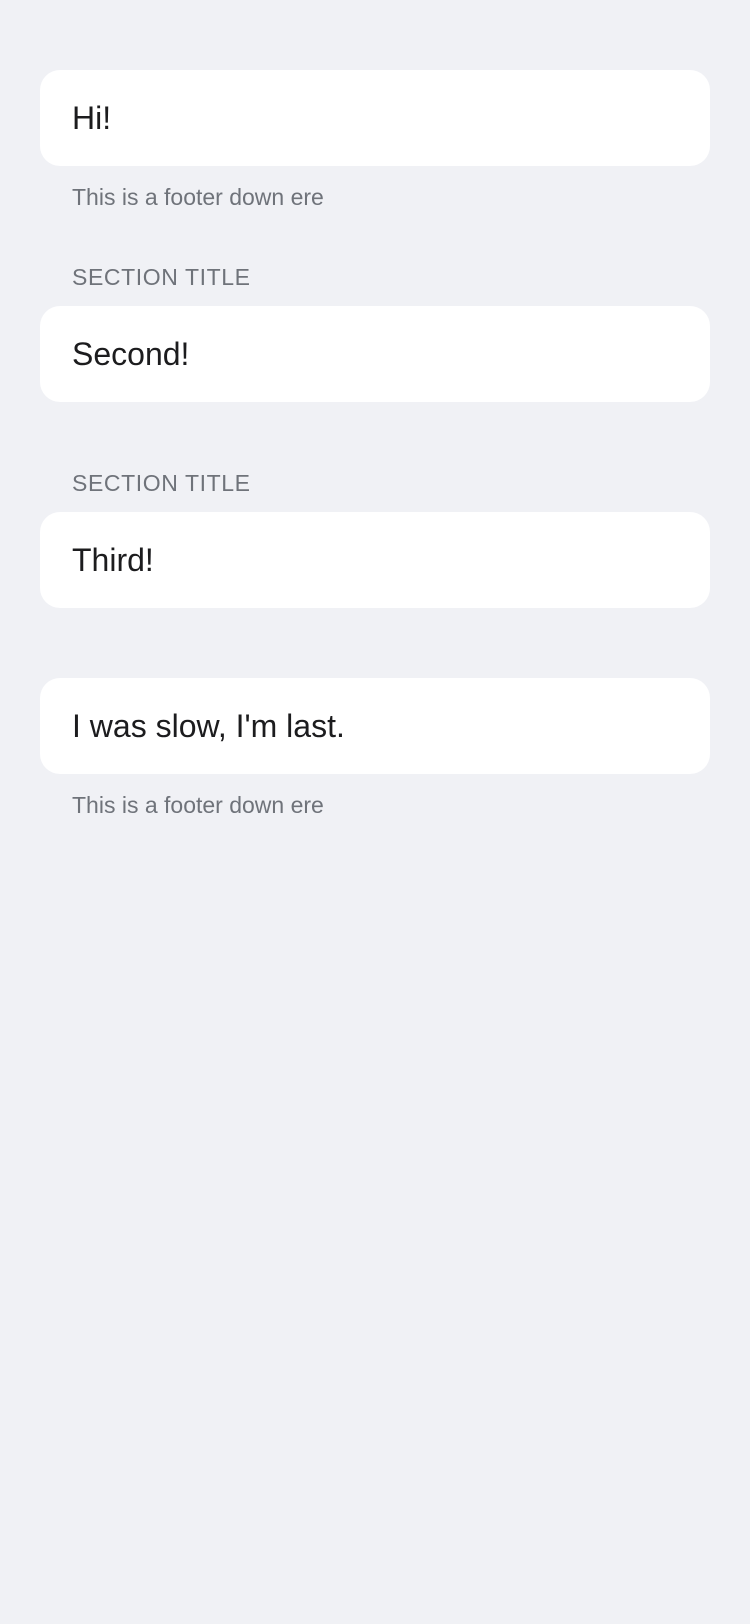  What do you see at coordinates (375, 354) in the screenshot?
I see `cell-second: Second!` at bounding box center [375, 354].